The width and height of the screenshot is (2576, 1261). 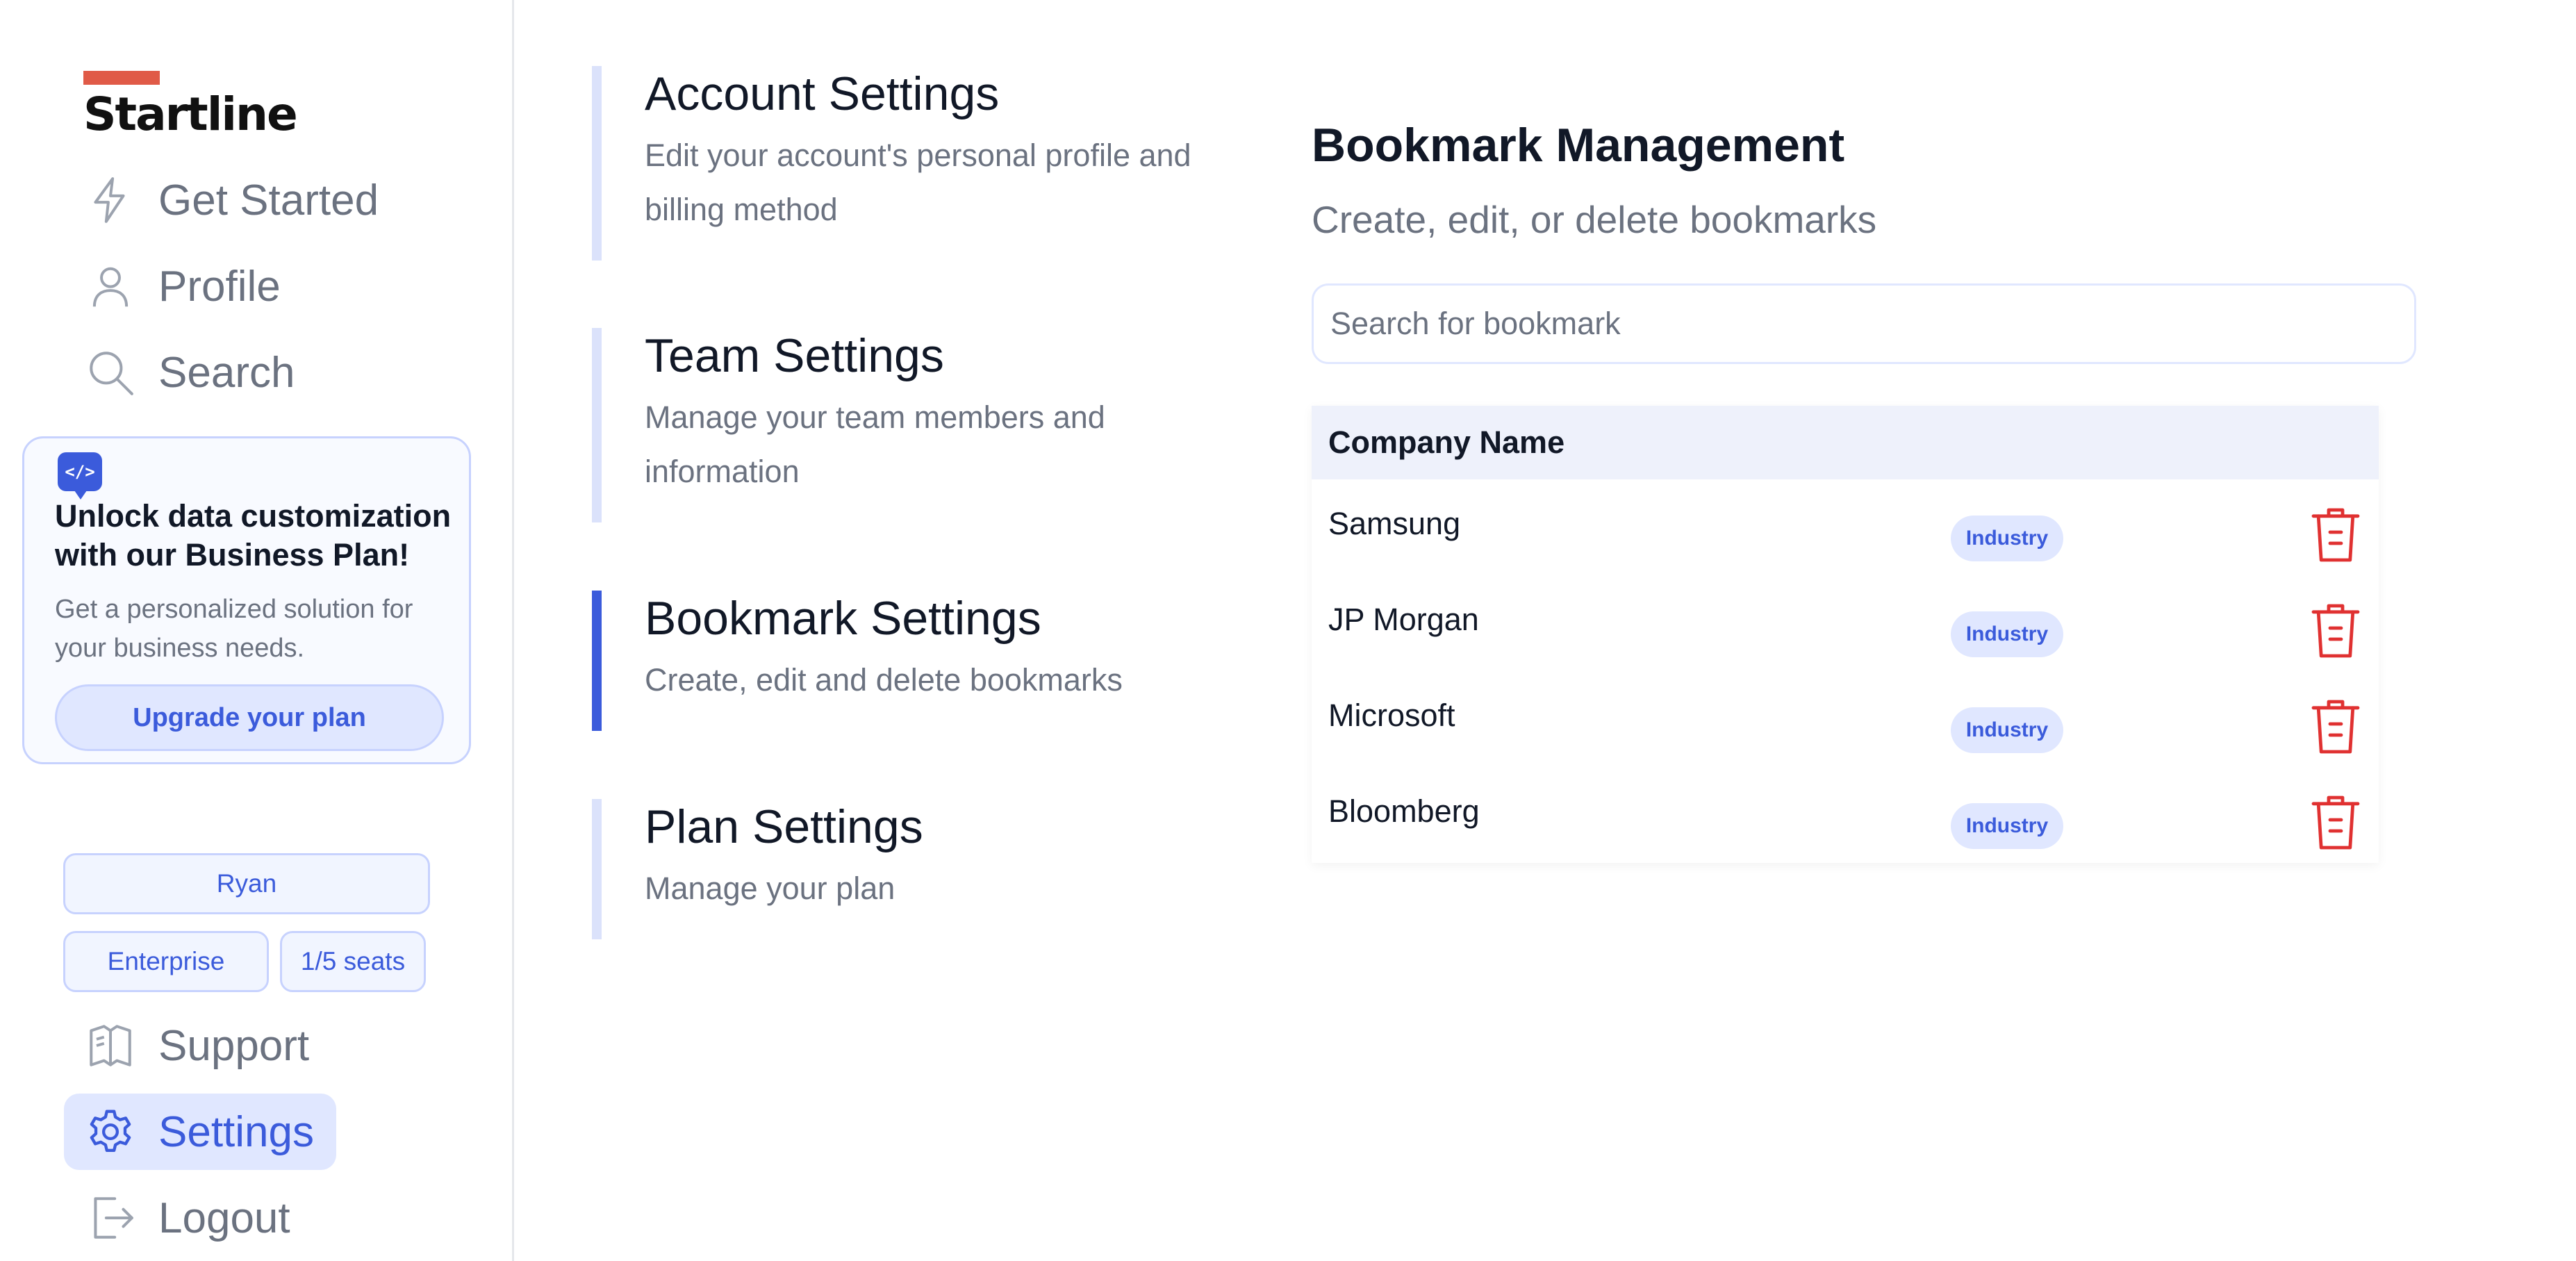 I want to click on setting-title: Team Settings, so click(x=795, y=355).